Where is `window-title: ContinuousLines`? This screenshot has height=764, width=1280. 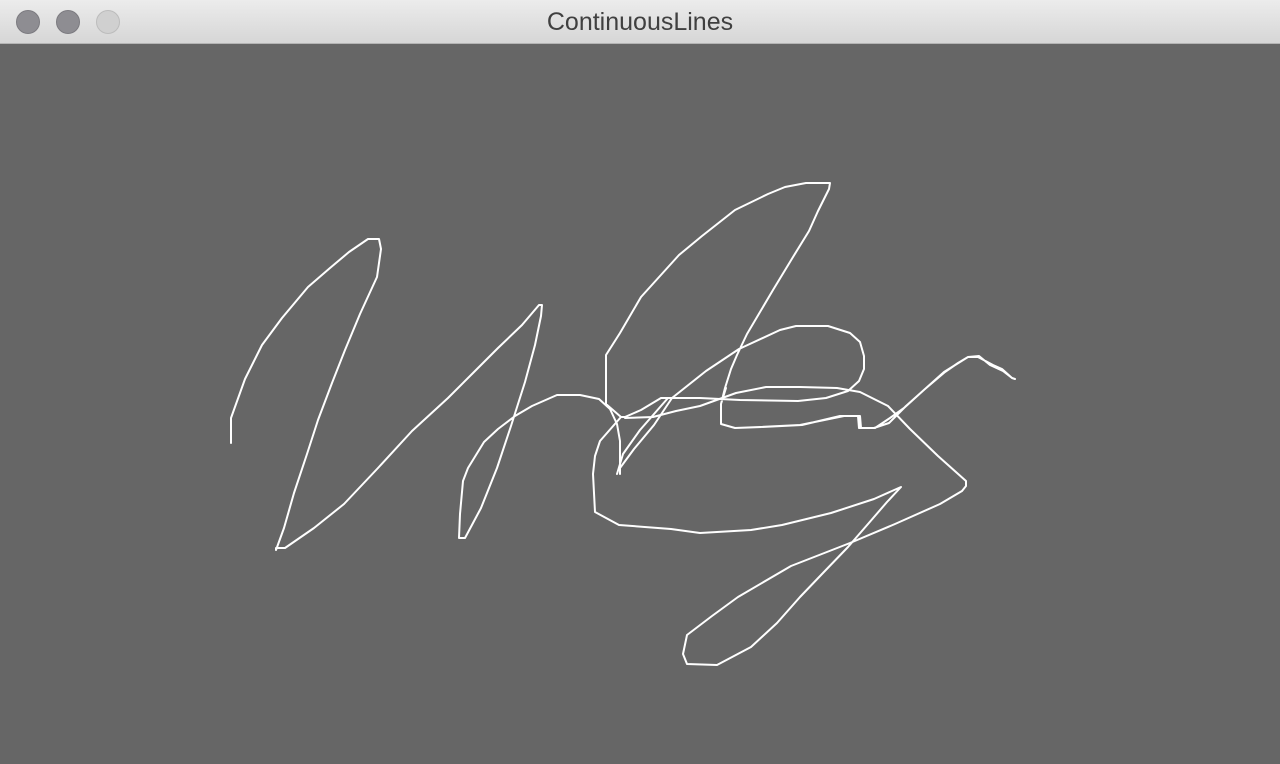
window-title: ContinuousLines is located at coordinates (640, 22).